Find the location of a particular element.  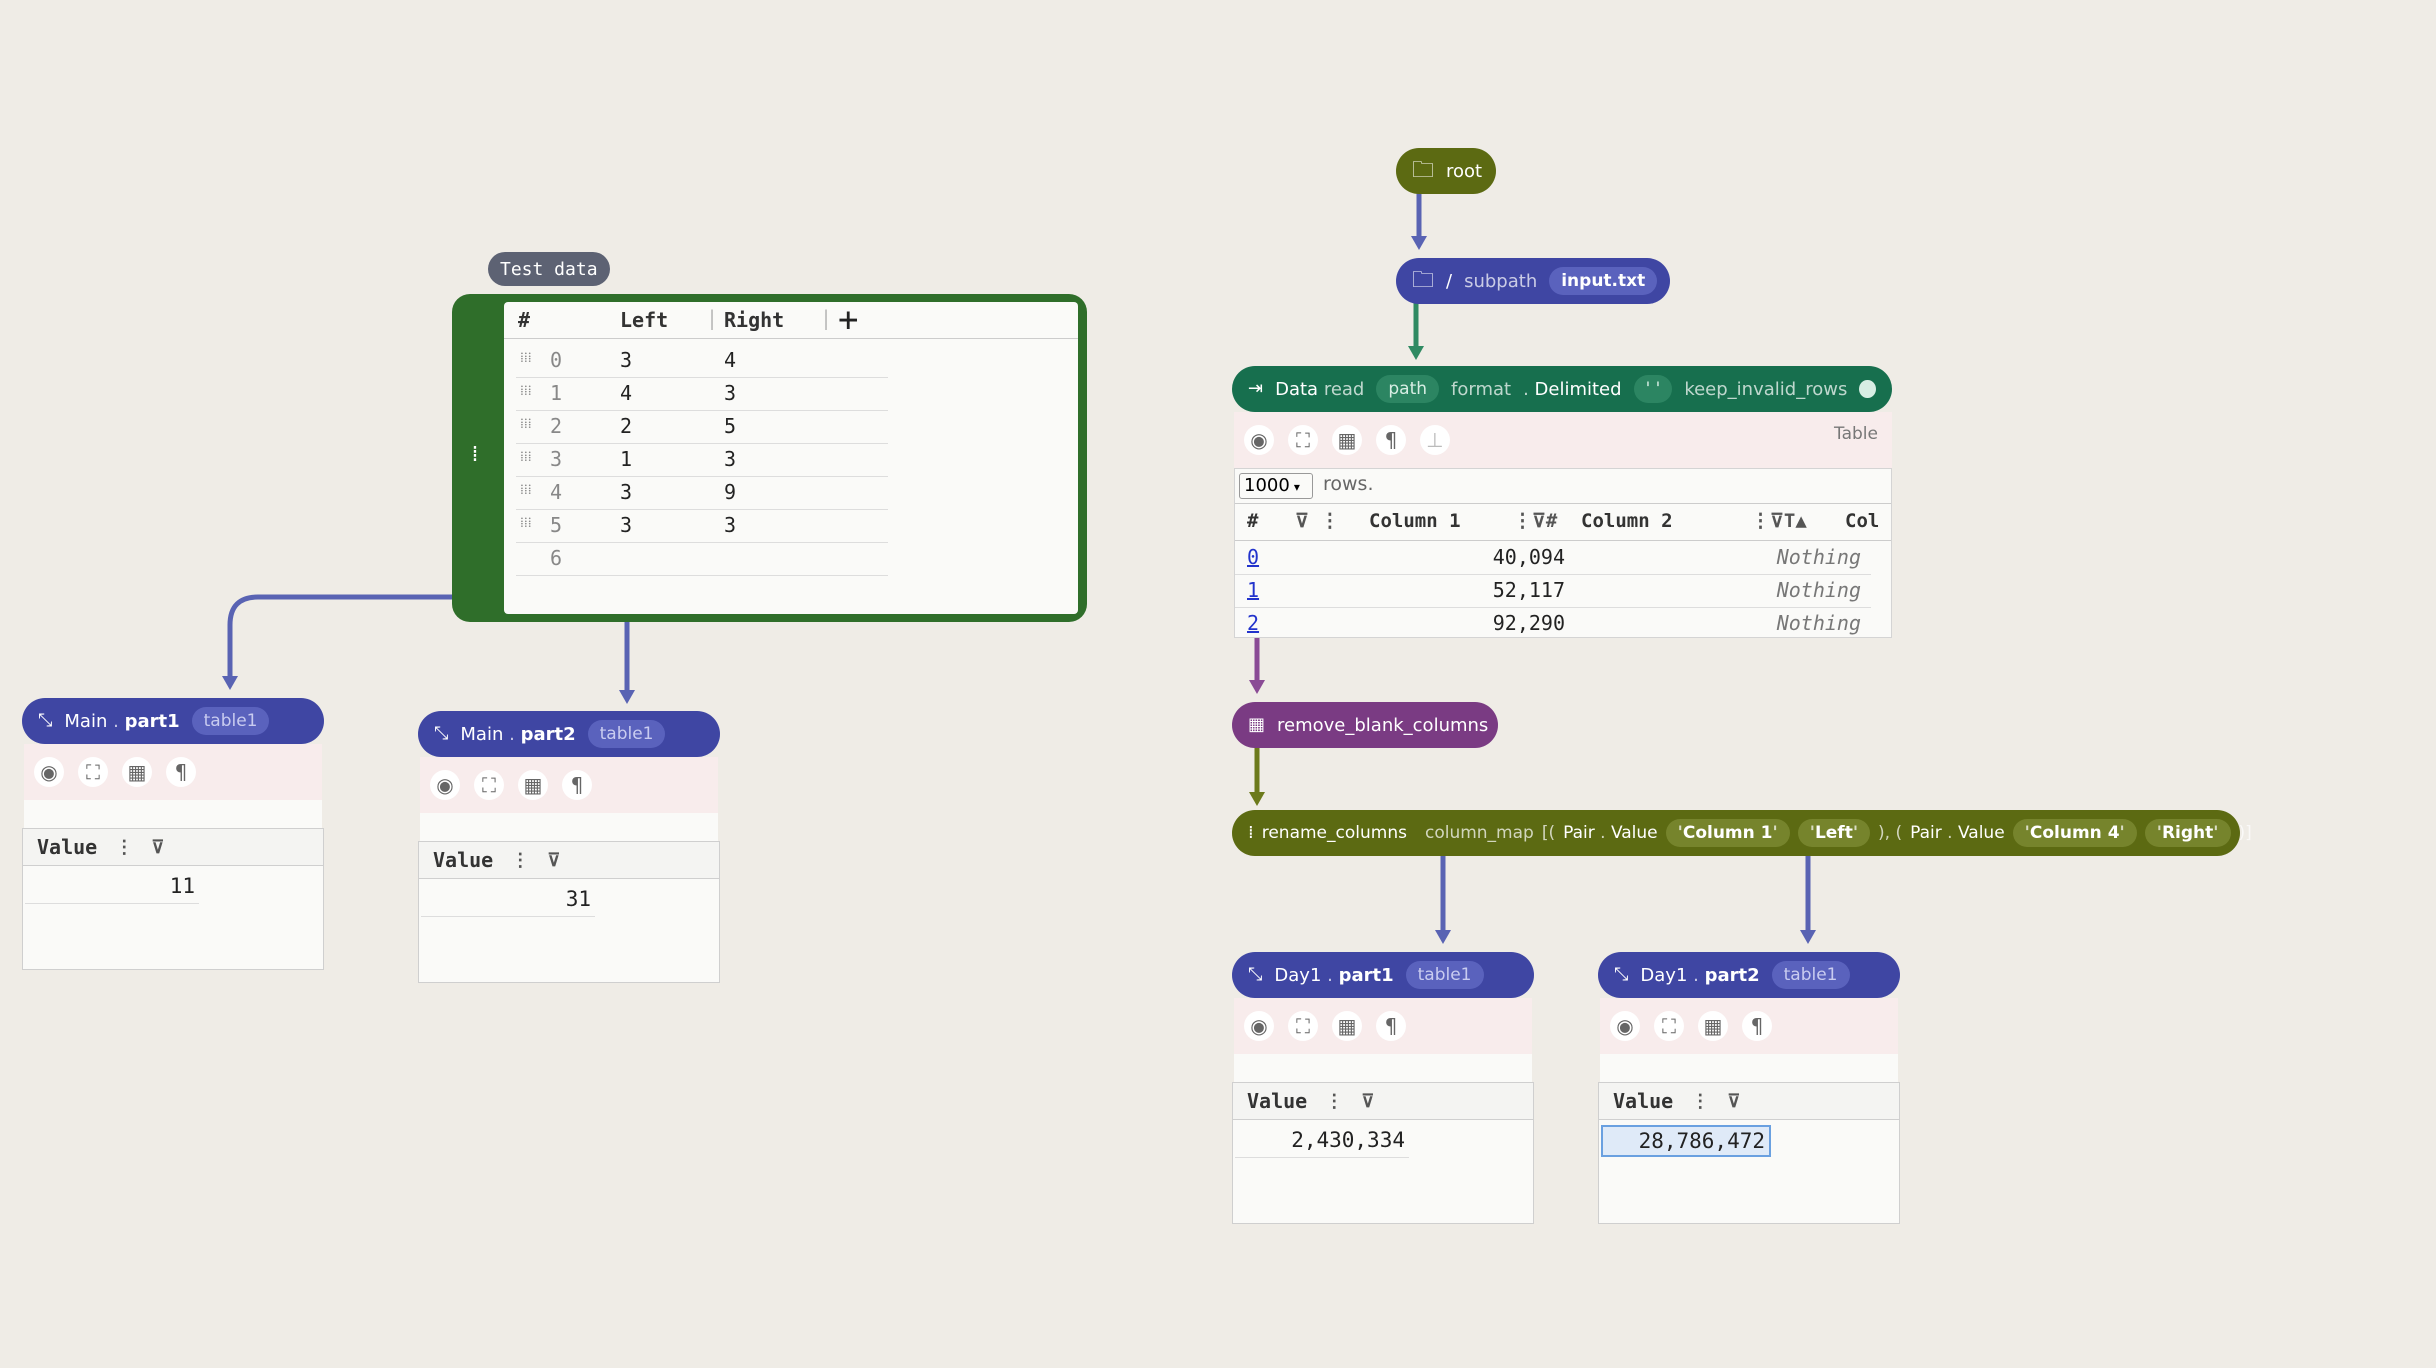

value-cell: 2,430,334 is located at coordinates (1322, 1141).